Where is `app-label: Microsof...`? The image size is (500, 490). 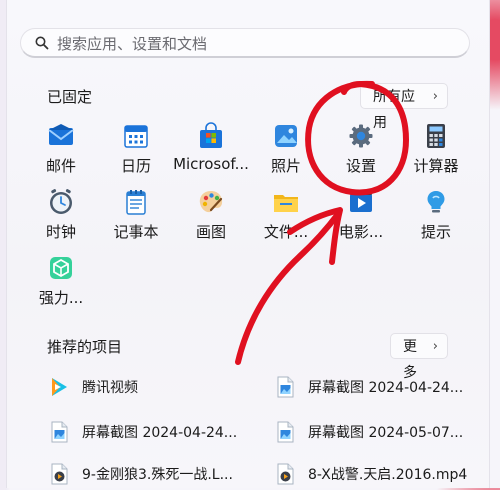
app-label: Microsof... is located at coordinates (211, 164).